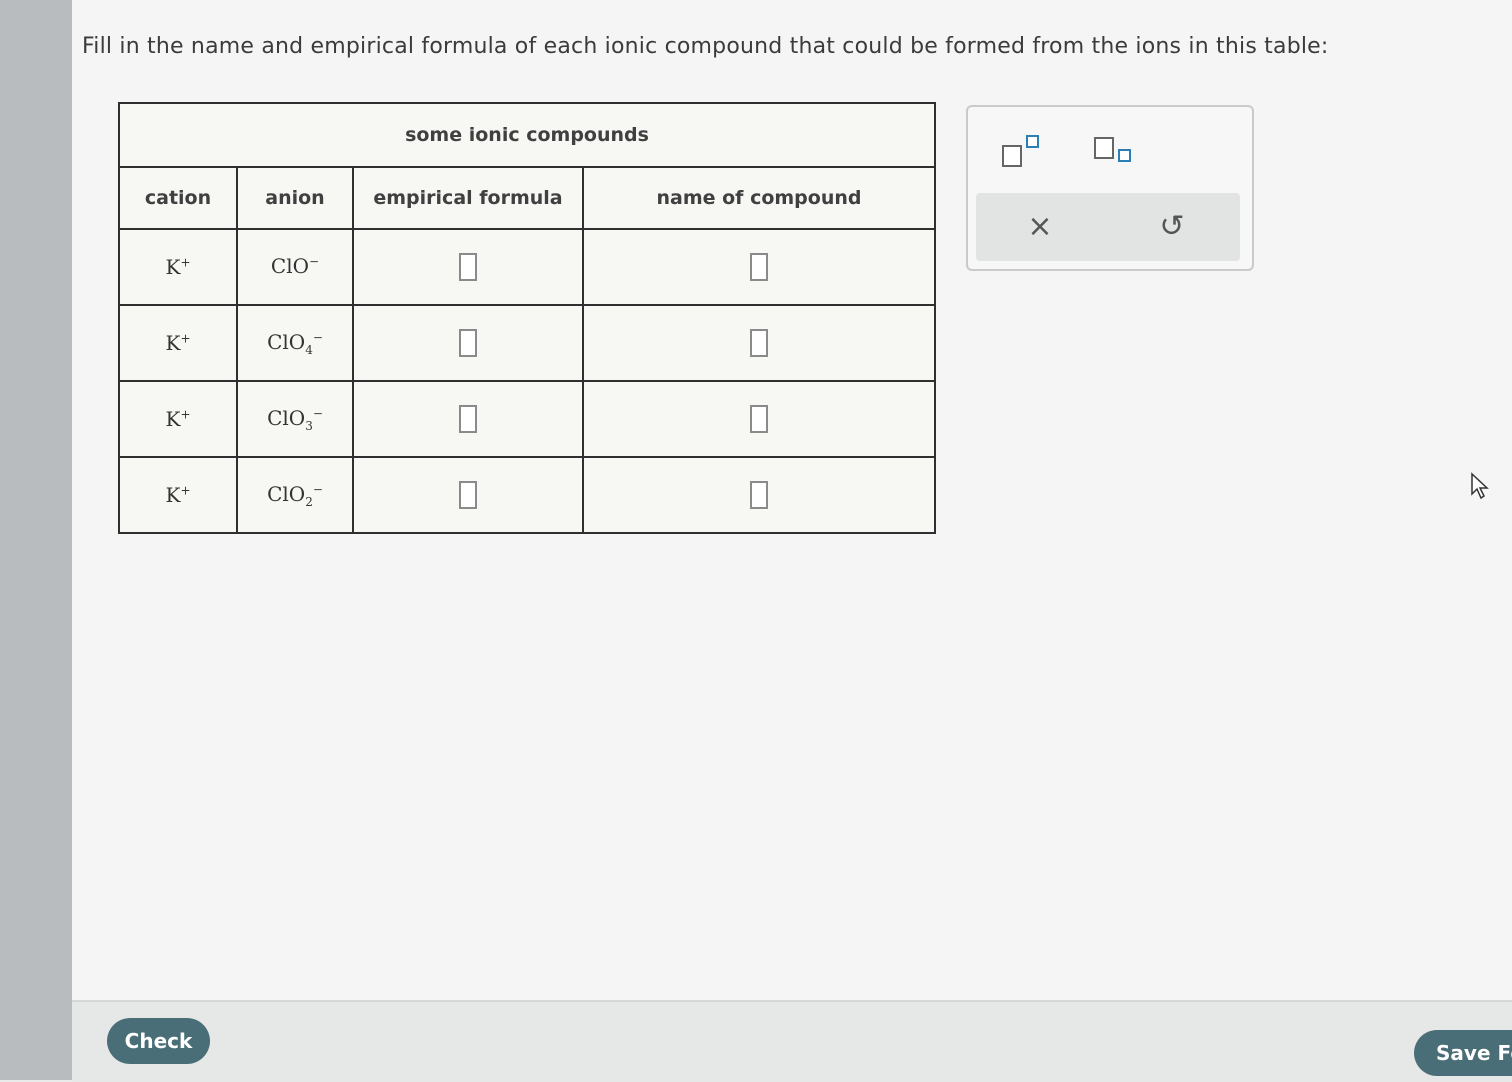  I want to click on column-header-empirical-formula: empirical formula, so click(468, 198).